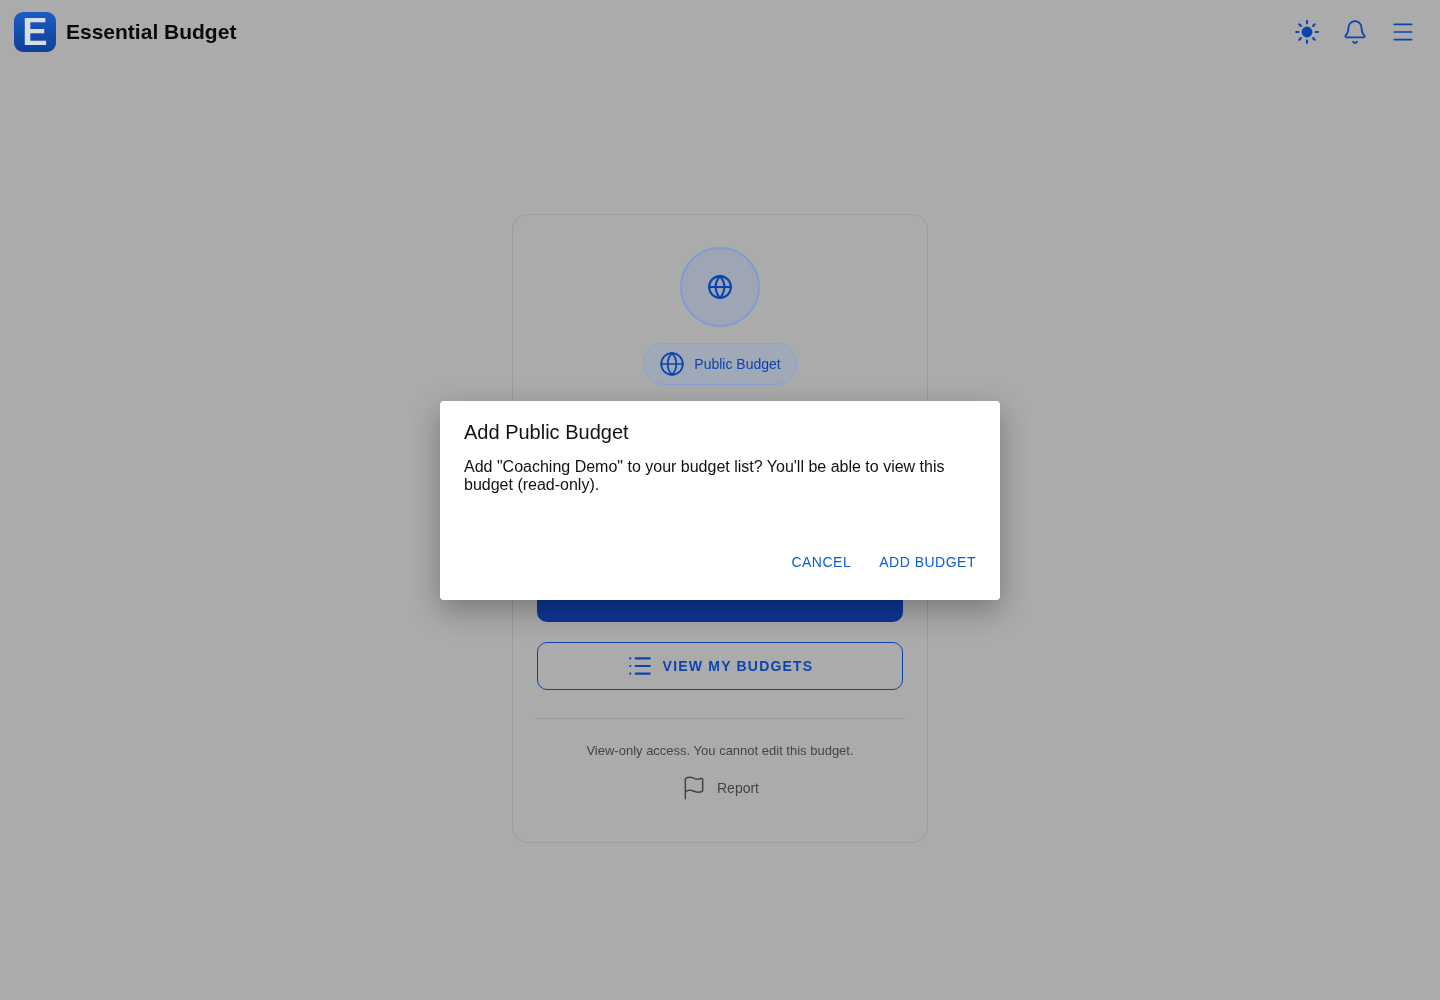 This screenshot has height=1000, width=1440. I want to click on access-notice: View-only access. You cannot edit this budget., so click(720, 750).